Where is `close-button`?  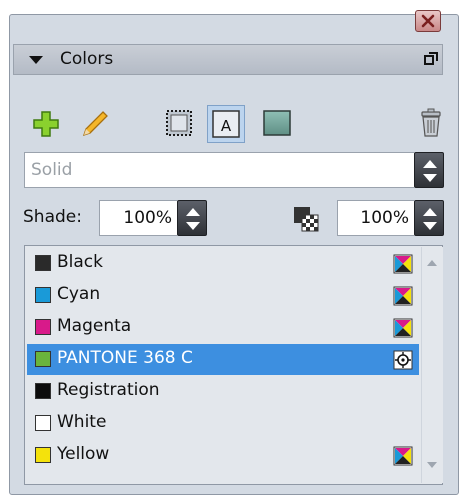 close-button is located at coordinates (428, 21).